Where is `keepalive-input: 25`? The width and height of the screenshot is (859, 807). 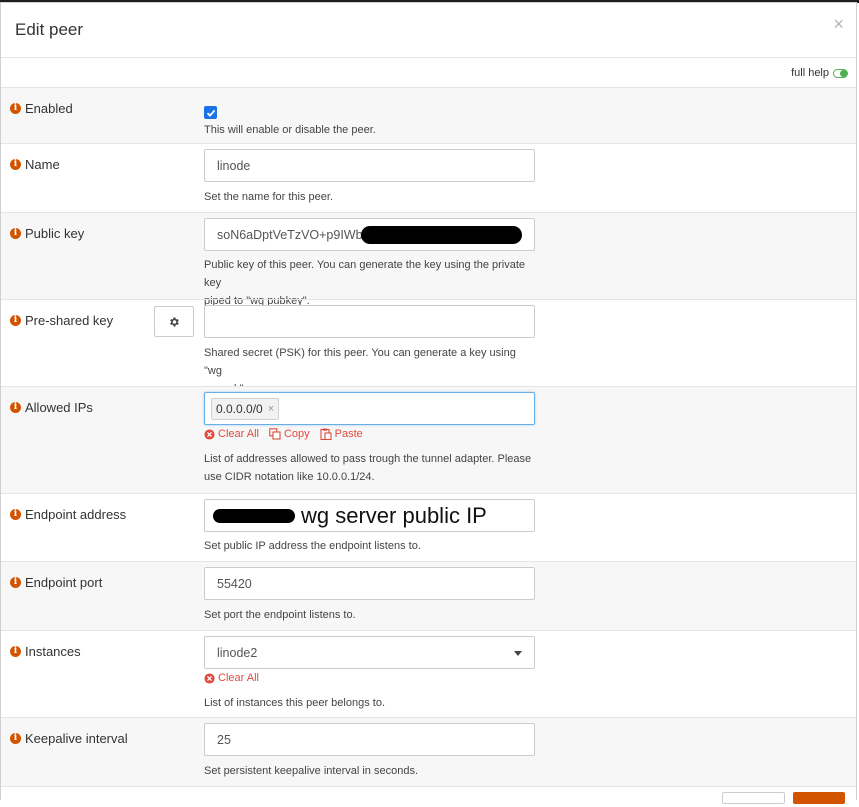 keepalive-input: 25 is located at coordinates (369, 739).